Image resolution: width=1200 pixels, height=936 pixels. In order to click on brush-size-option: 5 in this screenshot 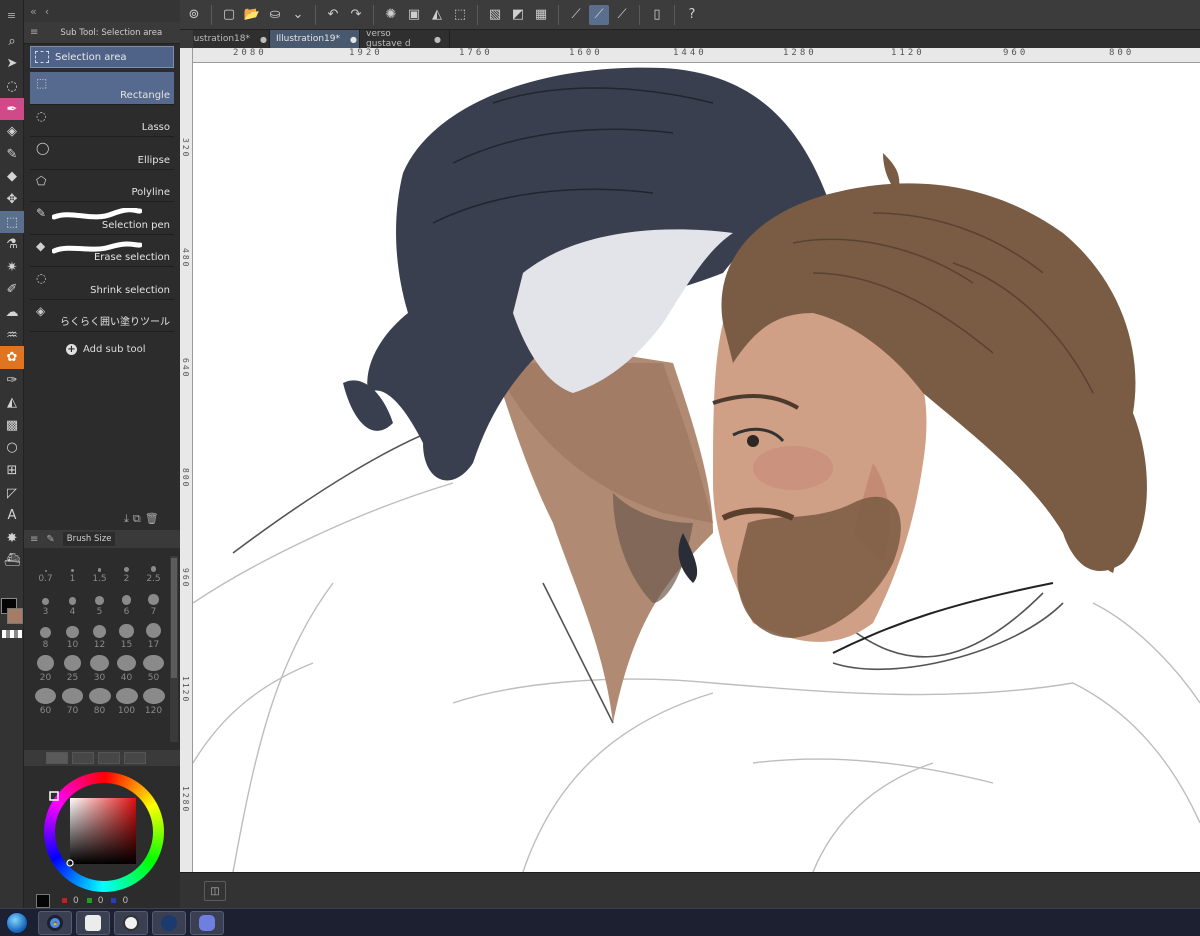, I will do `click(99, 603)`.